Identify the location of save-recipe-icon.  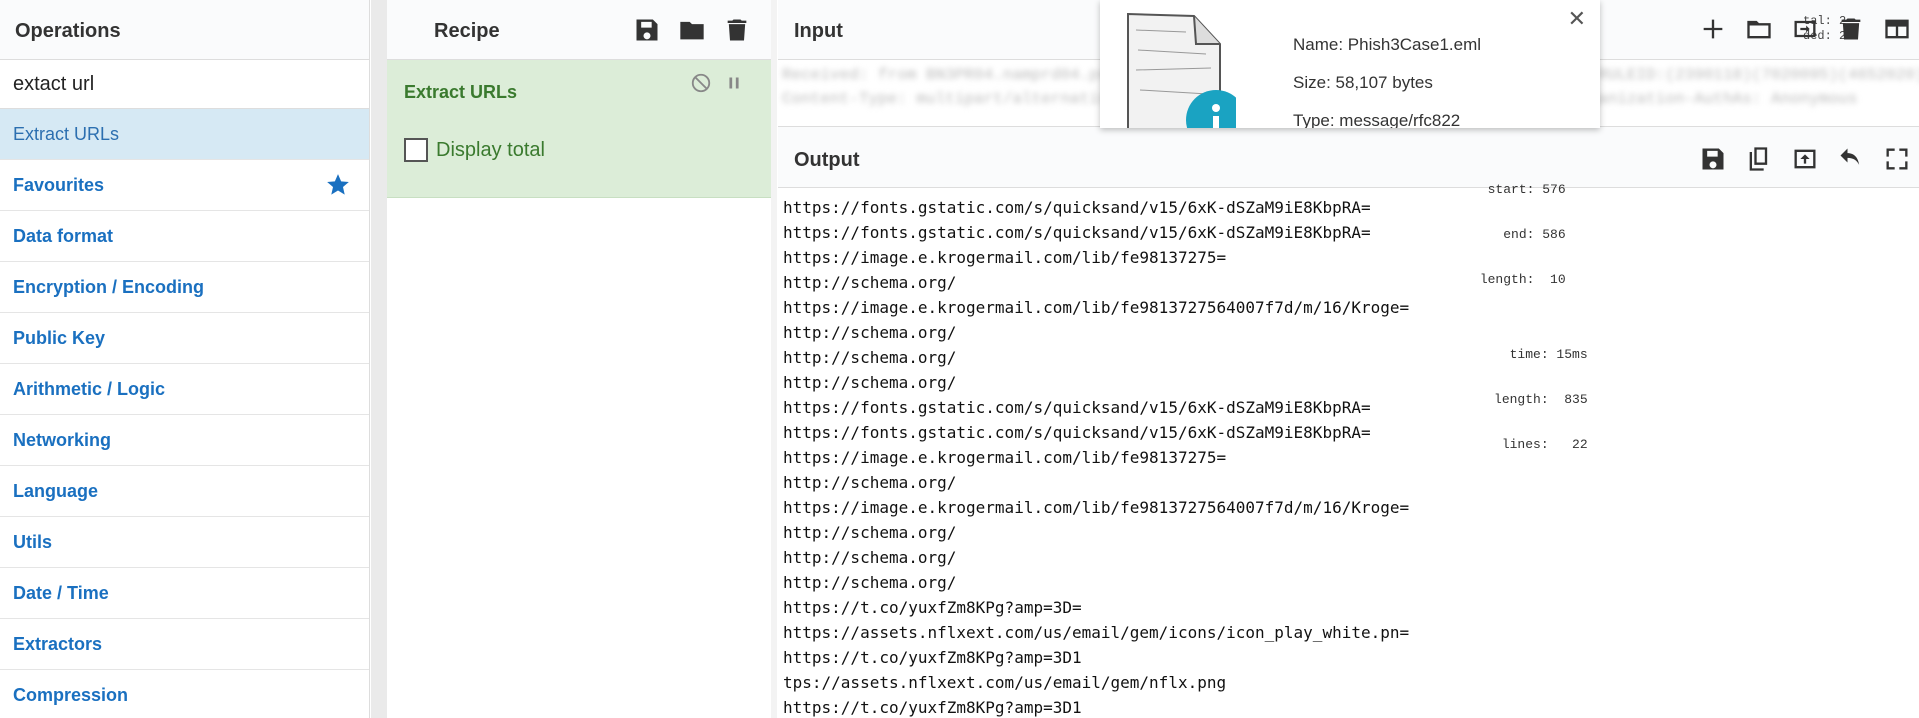
(647, 30).